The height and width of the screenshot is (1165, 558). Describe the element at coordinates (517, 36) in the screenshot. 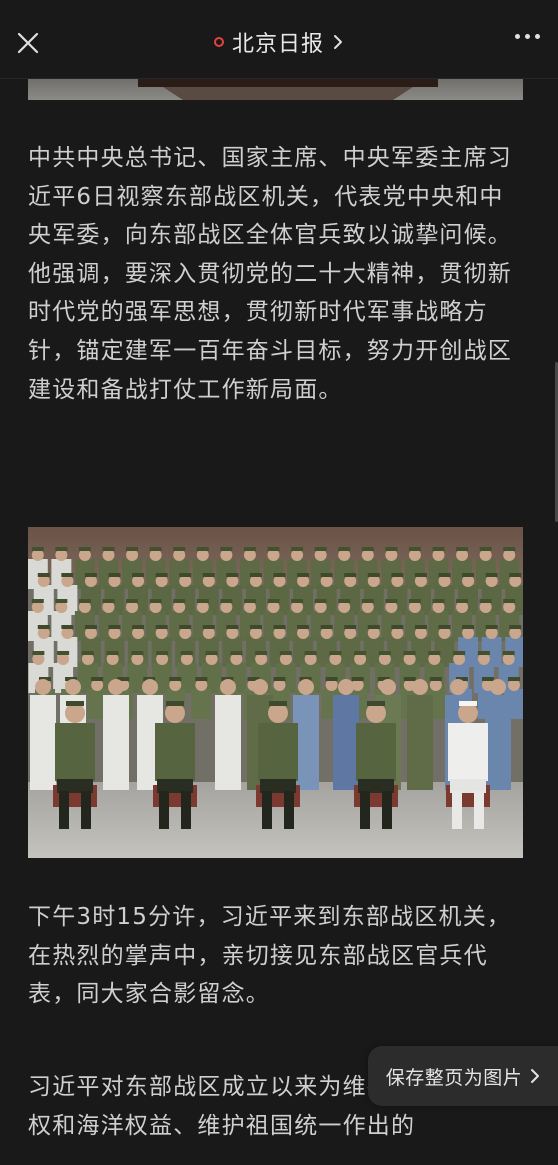

I see `more-icon` at that location.